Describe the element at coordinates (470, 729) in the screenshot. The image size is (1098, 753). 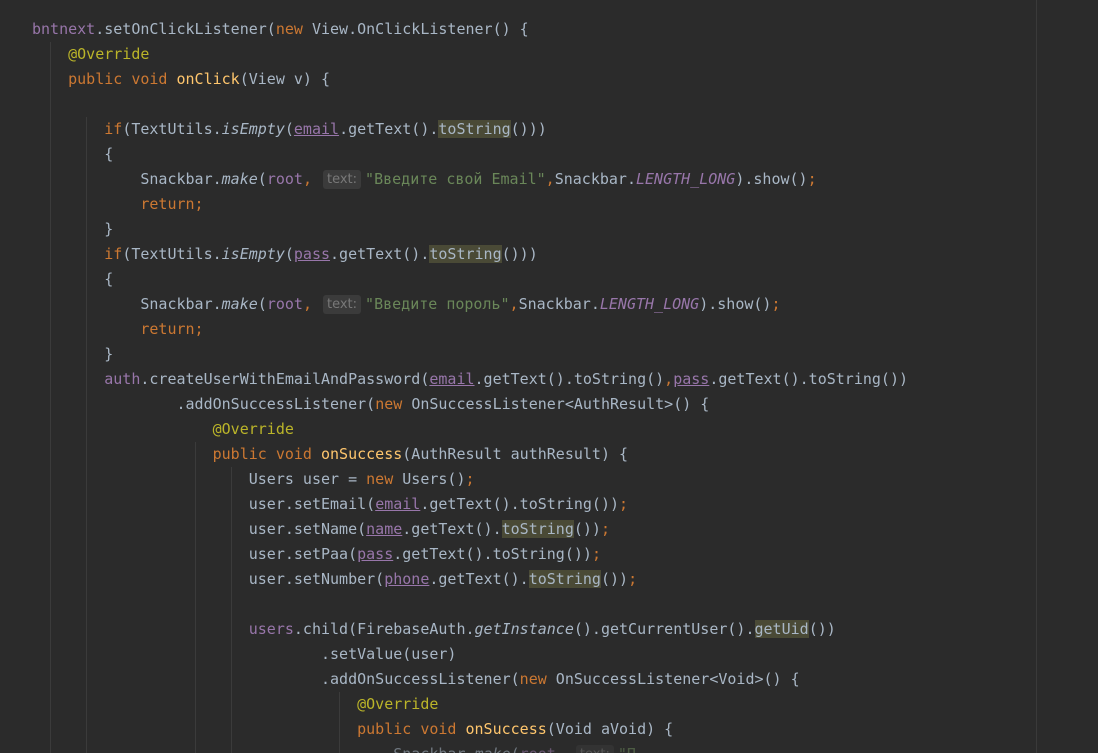
I see `code-line: public void onSuccess(Void aVoid) {` at that location.